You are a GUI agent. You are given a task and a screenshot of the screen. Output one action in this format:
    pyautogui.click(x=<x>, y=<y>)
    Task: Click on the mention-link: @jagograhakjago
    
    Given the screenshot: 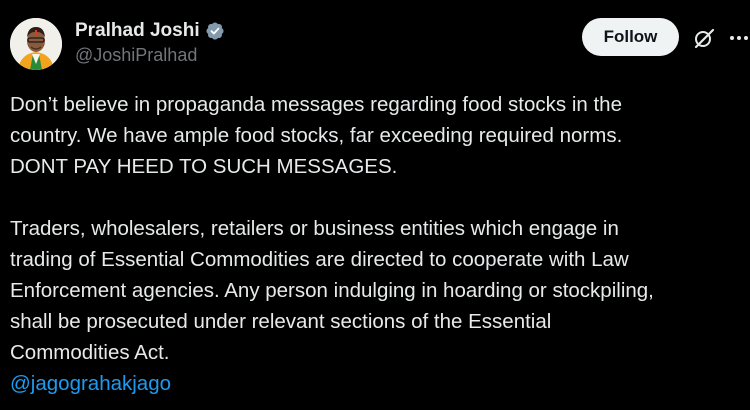 What is the action you would take?
    pyautogui.click(x=378, y=383)
    